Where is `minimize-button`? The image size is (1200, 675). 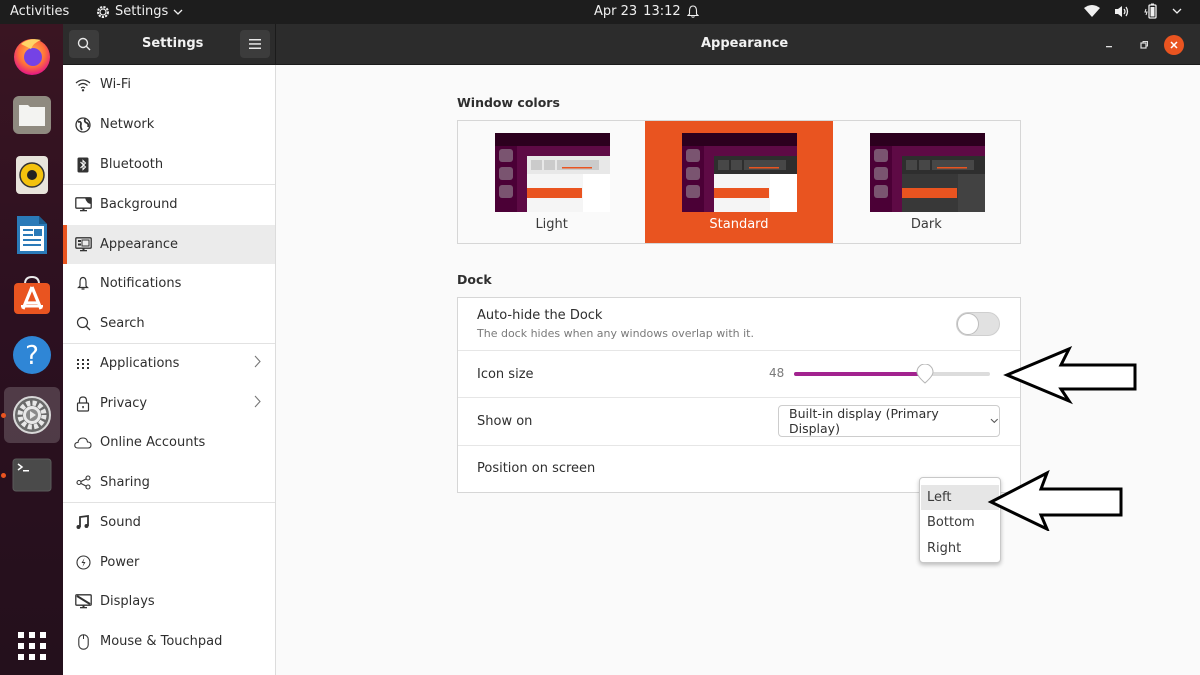 minimize-button is located at coordinates (1109, 45).